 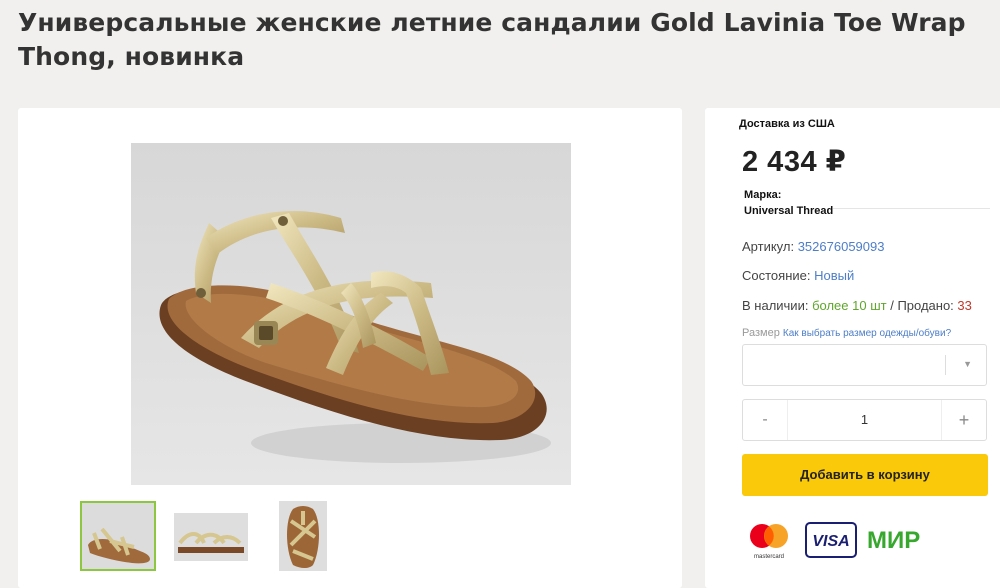 What do you see at coordinates (769, 557) in the screenshot?
I see `mastercard-text: mastercard` at bounding box center [769, 557].